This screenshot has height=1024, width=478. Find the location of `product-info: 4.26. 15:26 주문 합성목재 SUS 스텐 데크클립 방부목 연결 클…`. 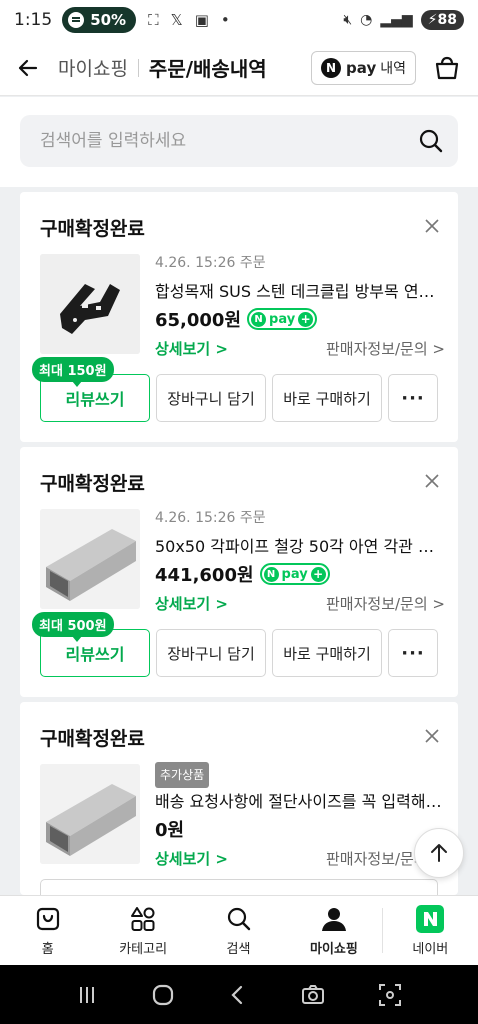

product-info: 4.26. 15:26 주문 합성목재 SUS 스텐 데크클립 방부목 연결 클… is located at coordinates (300, 305).